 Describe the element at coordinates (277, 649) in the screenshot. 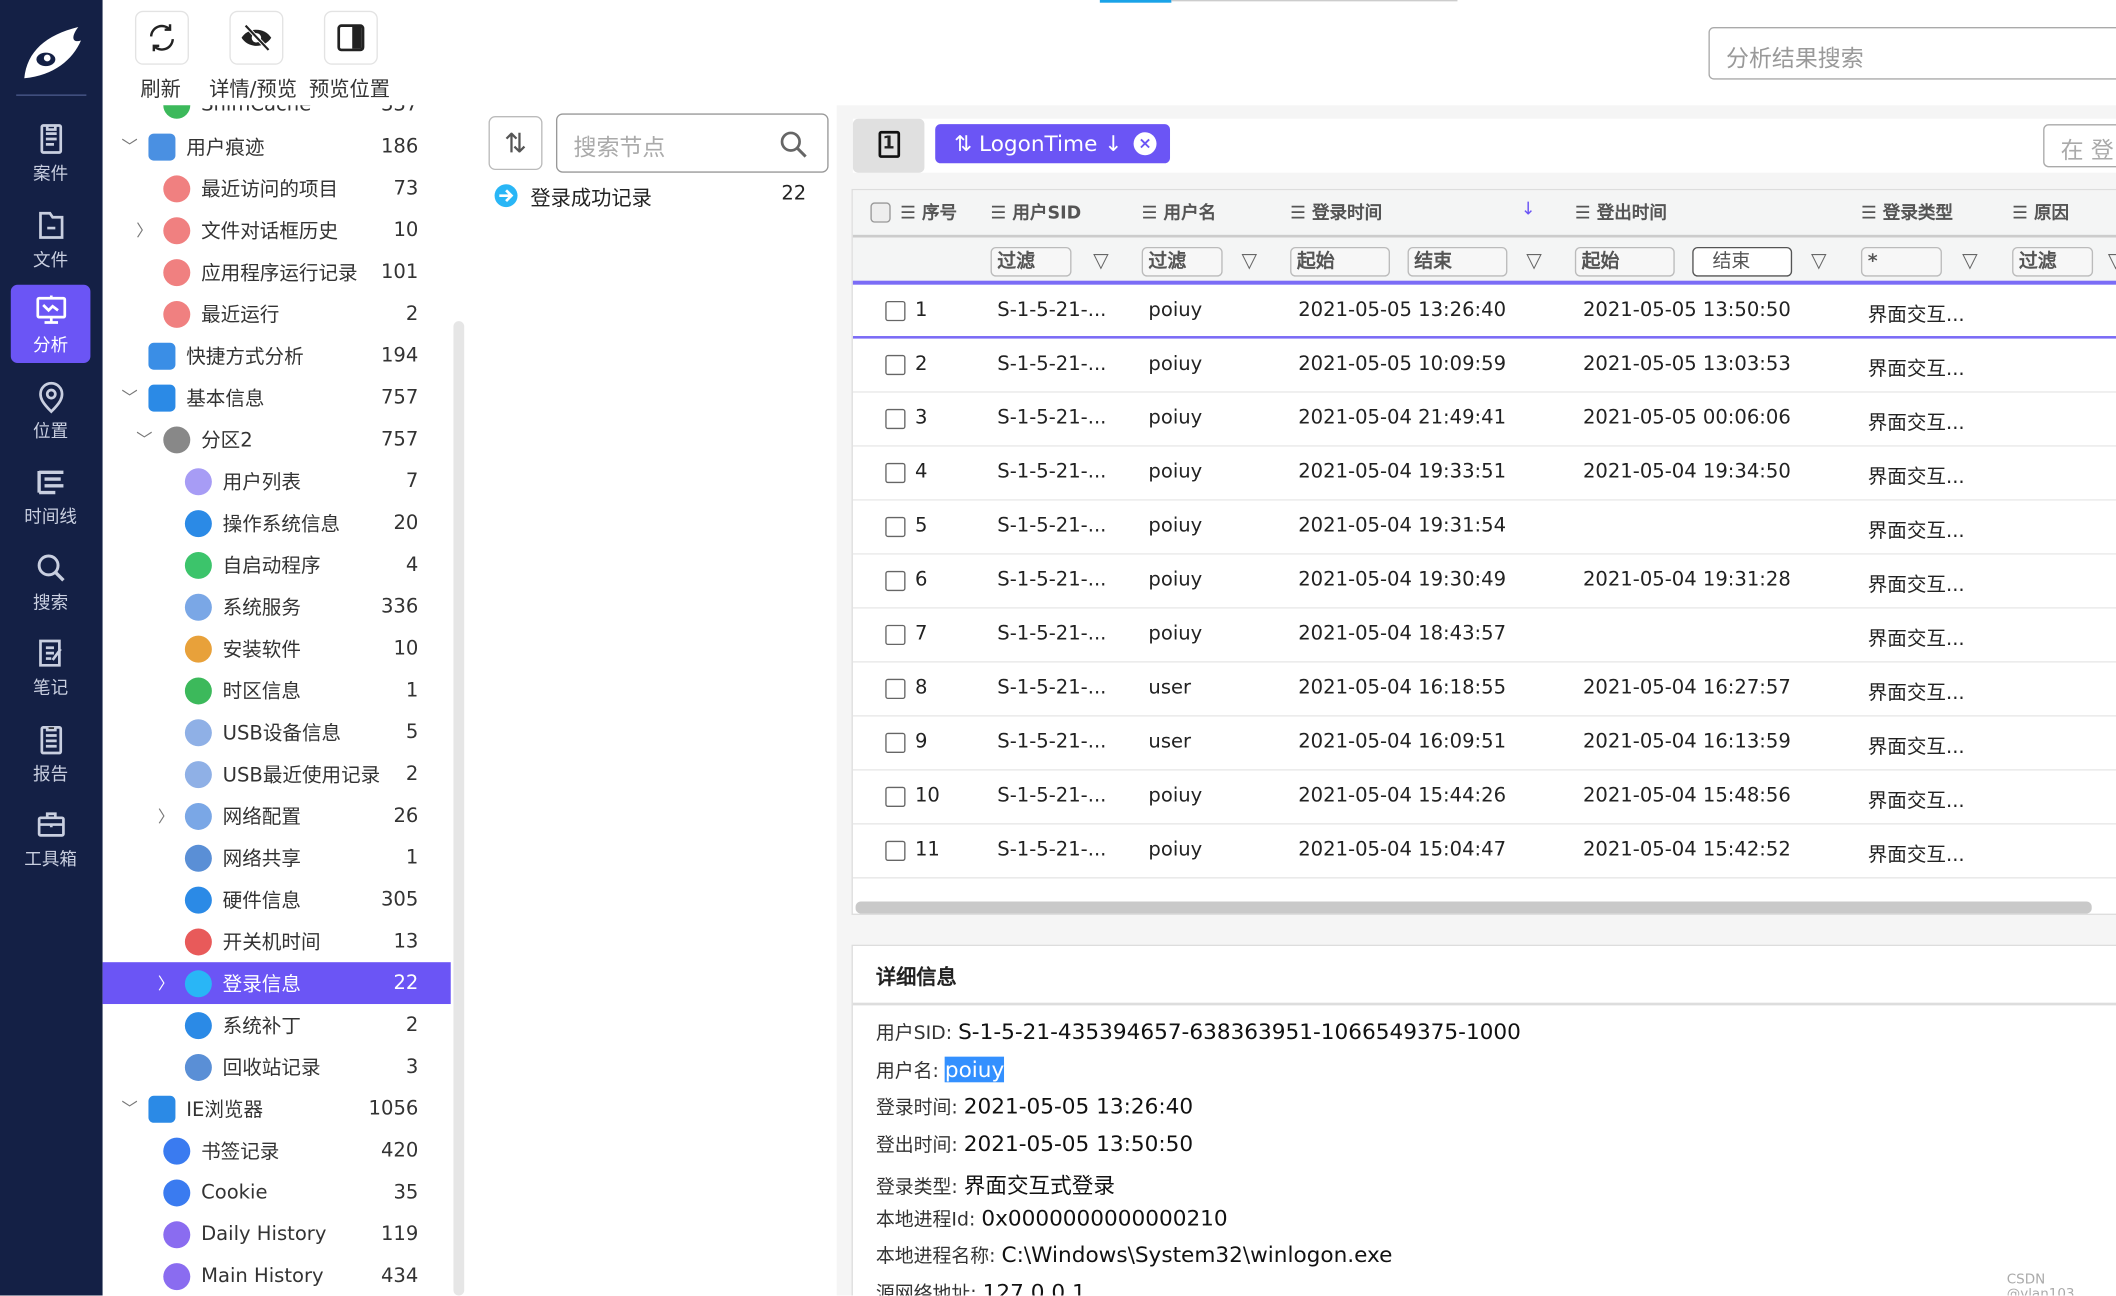

I see `tree-item: 安装软件 10` at that location.